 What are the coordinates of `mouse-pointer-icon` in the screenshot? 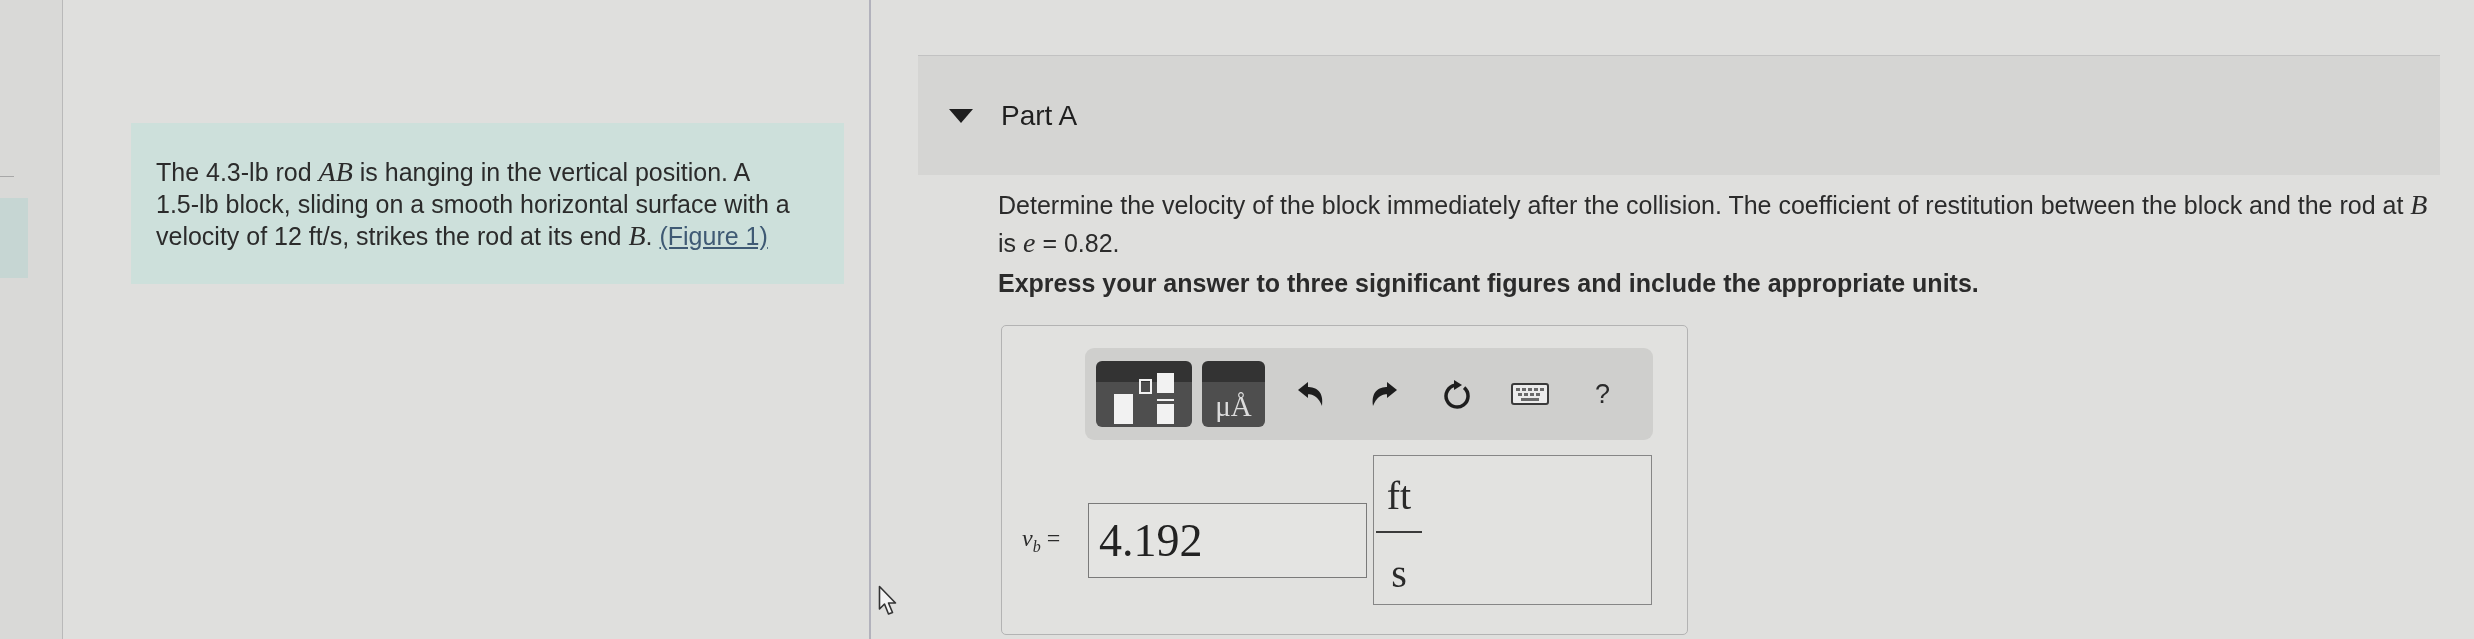 It's located at (888, 600).